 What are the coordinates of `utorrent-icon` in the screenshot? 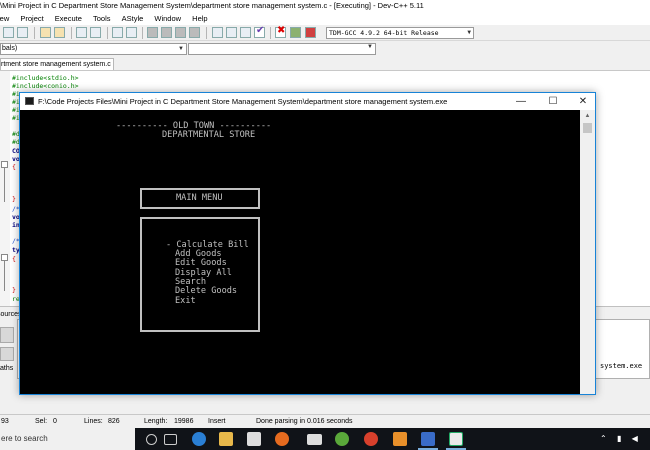 It's located at (342, 439).